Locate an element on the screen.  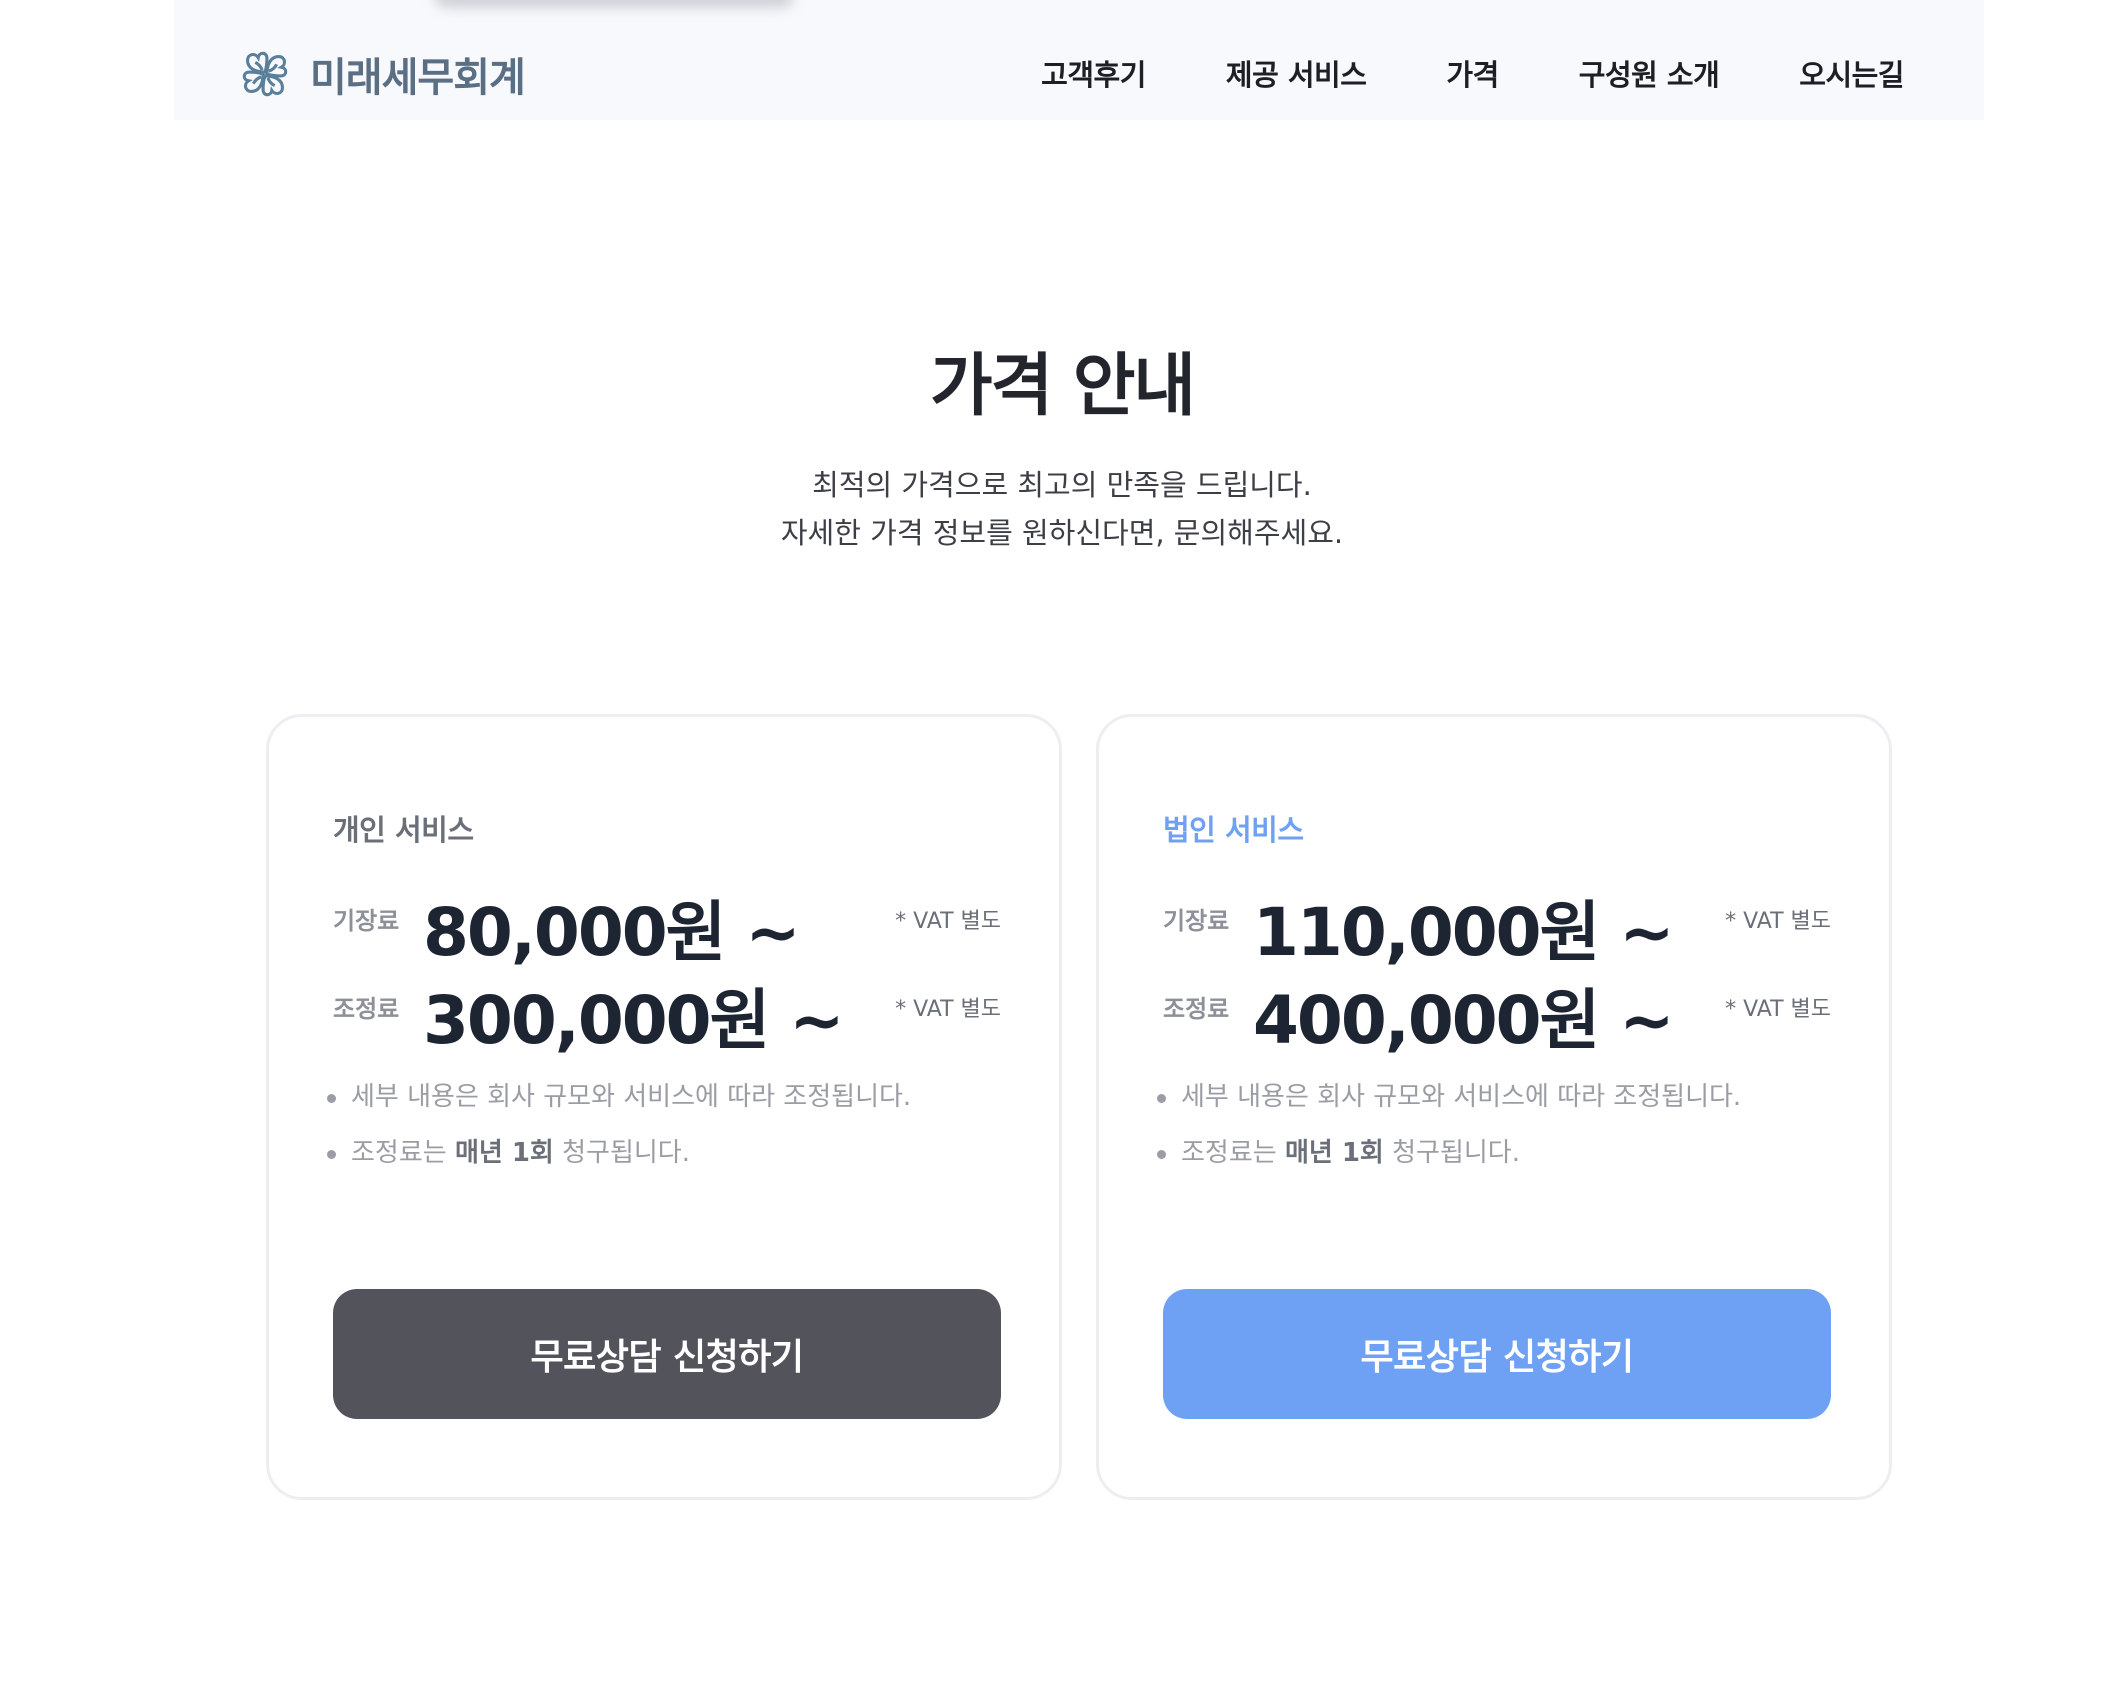
card-heading: 법인 서비스 is located at coordinates (1233, 830).